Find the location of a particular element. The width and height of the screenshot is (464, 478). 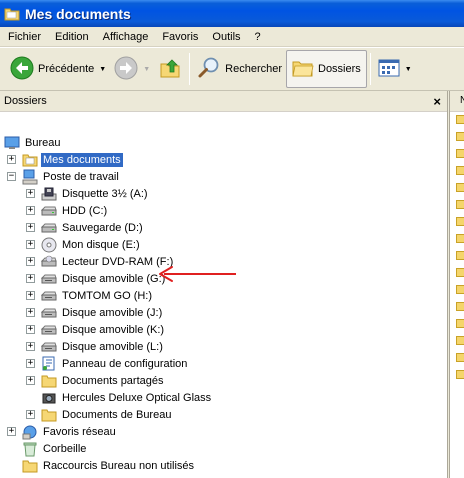

search-button: Rechercher is located at coordinates (239, 69).